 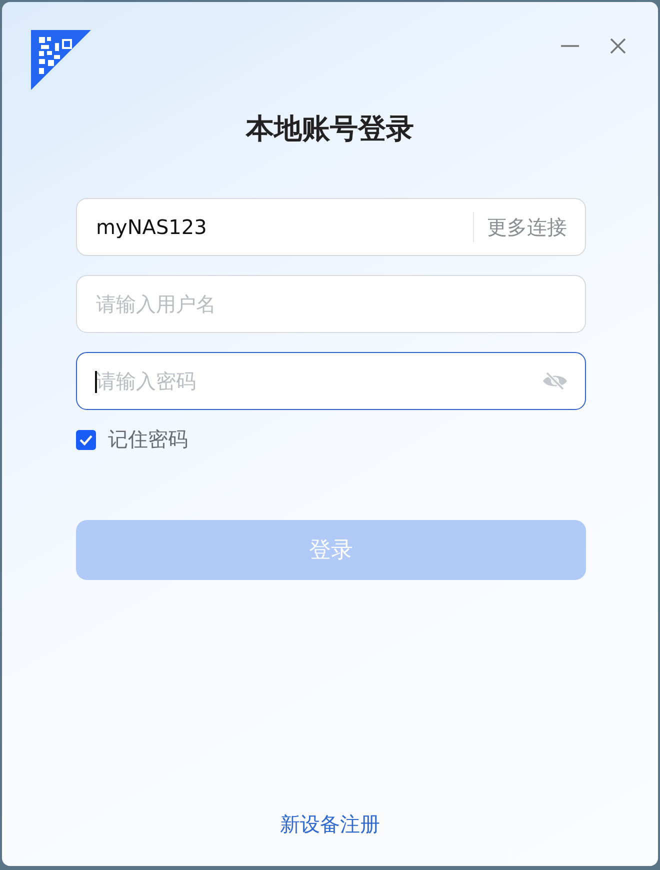 What do you see at coordinates (330, 129) in the screenshot?
I see `login-title: 本地账号登录` at bounding box center [330, 129].